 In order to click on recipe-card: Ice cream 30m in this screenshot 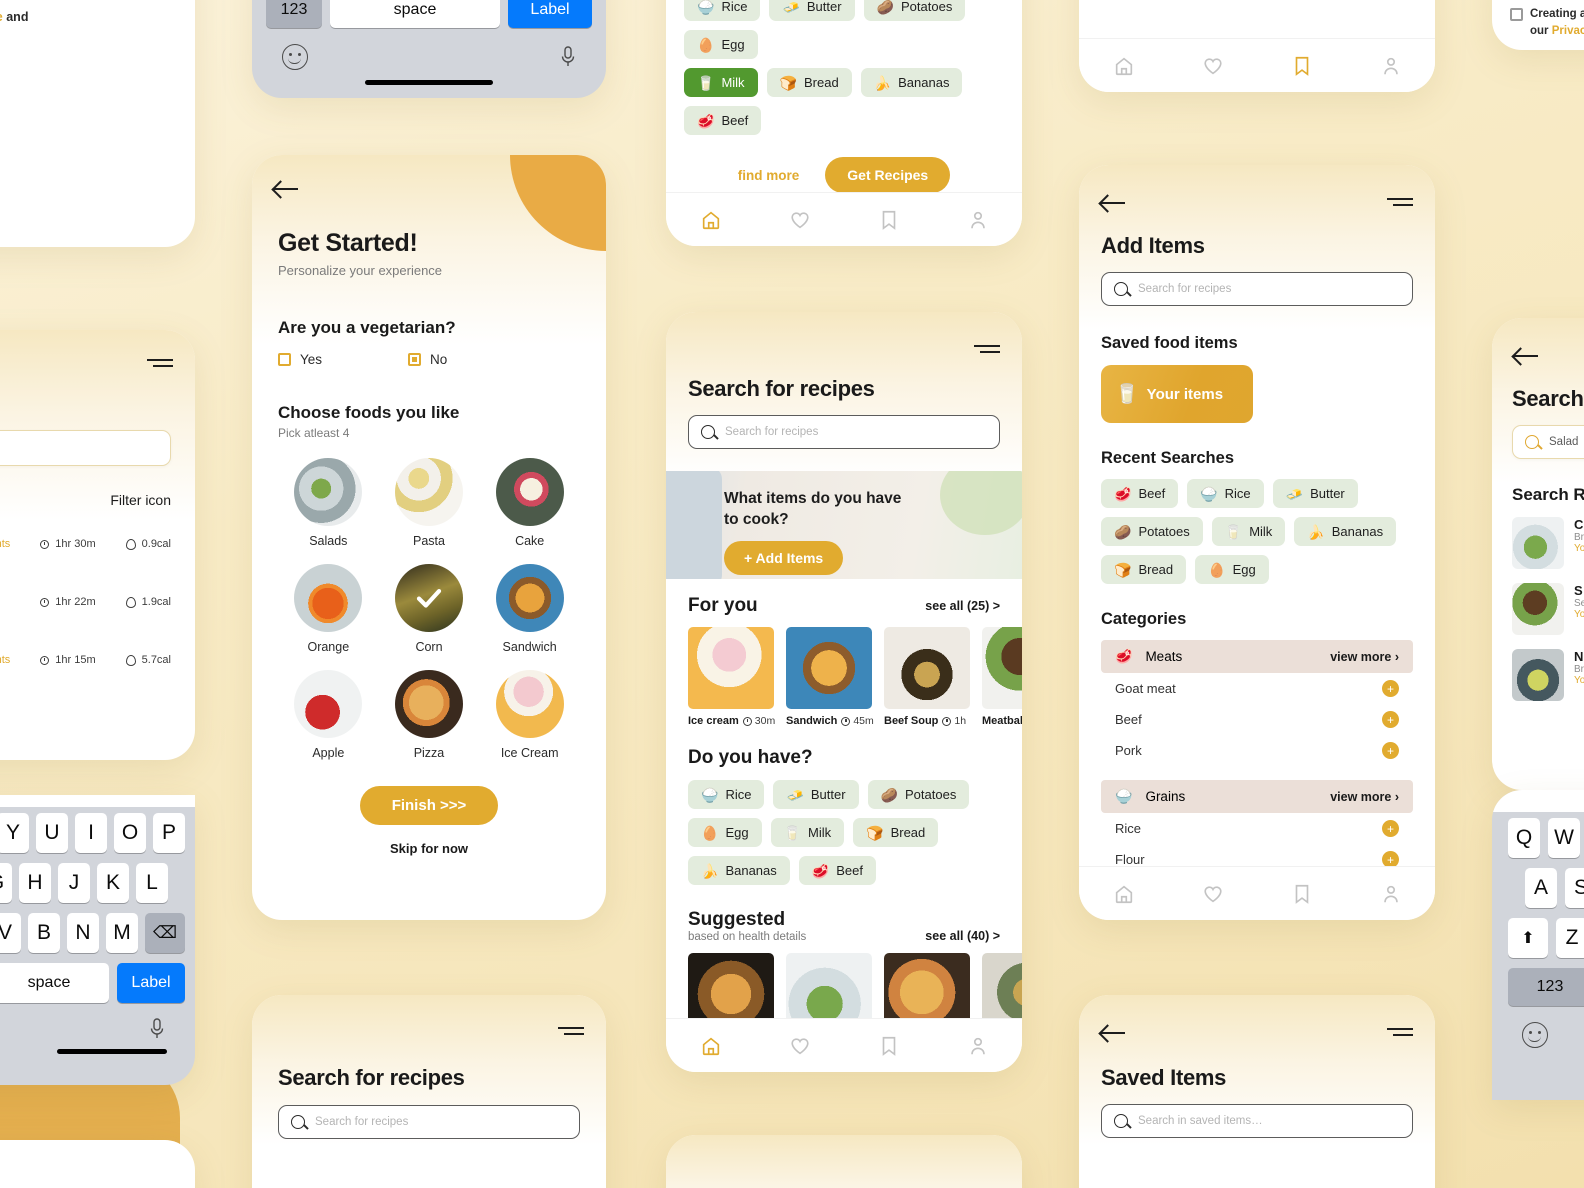, I will do `click(731, 677)`.